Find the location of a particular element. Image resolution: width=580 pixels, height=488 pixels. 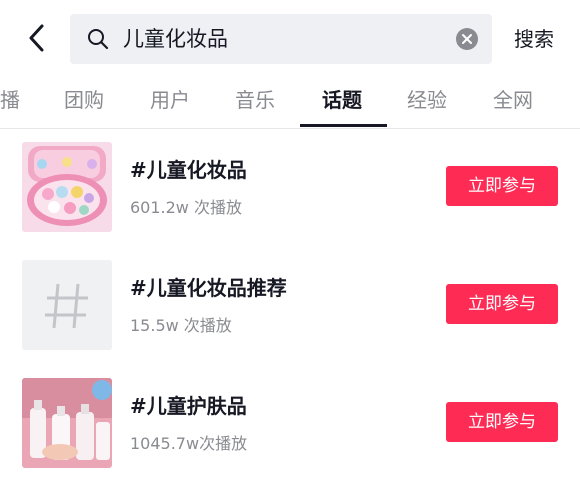

topic-play-count: 1045.7w次播放 is located at coordinates (189, 443).